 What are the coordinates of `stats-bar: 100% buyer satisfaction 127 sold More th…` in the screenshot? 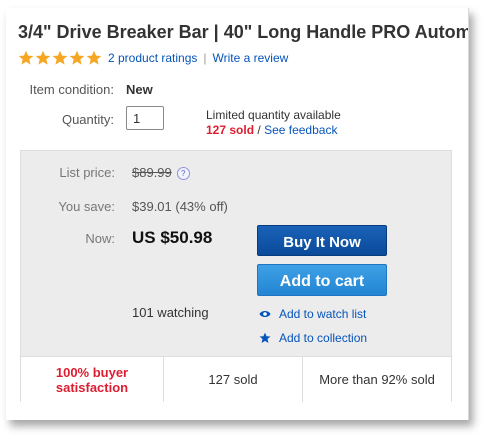 It's located at (236, 379).